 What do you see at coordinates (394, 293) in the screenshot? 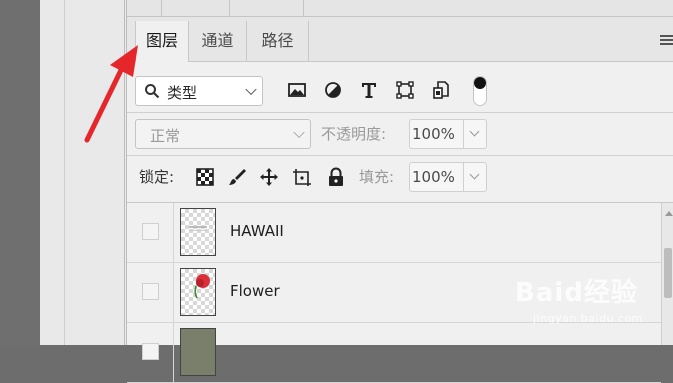
I see `layer-row: Flower` at bounding box center [394, 293].